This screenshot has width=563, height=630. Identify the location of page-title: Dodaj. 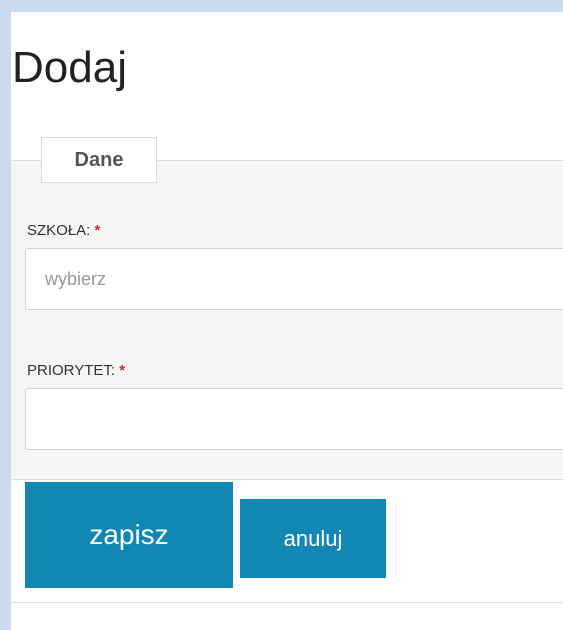
(69, 67).